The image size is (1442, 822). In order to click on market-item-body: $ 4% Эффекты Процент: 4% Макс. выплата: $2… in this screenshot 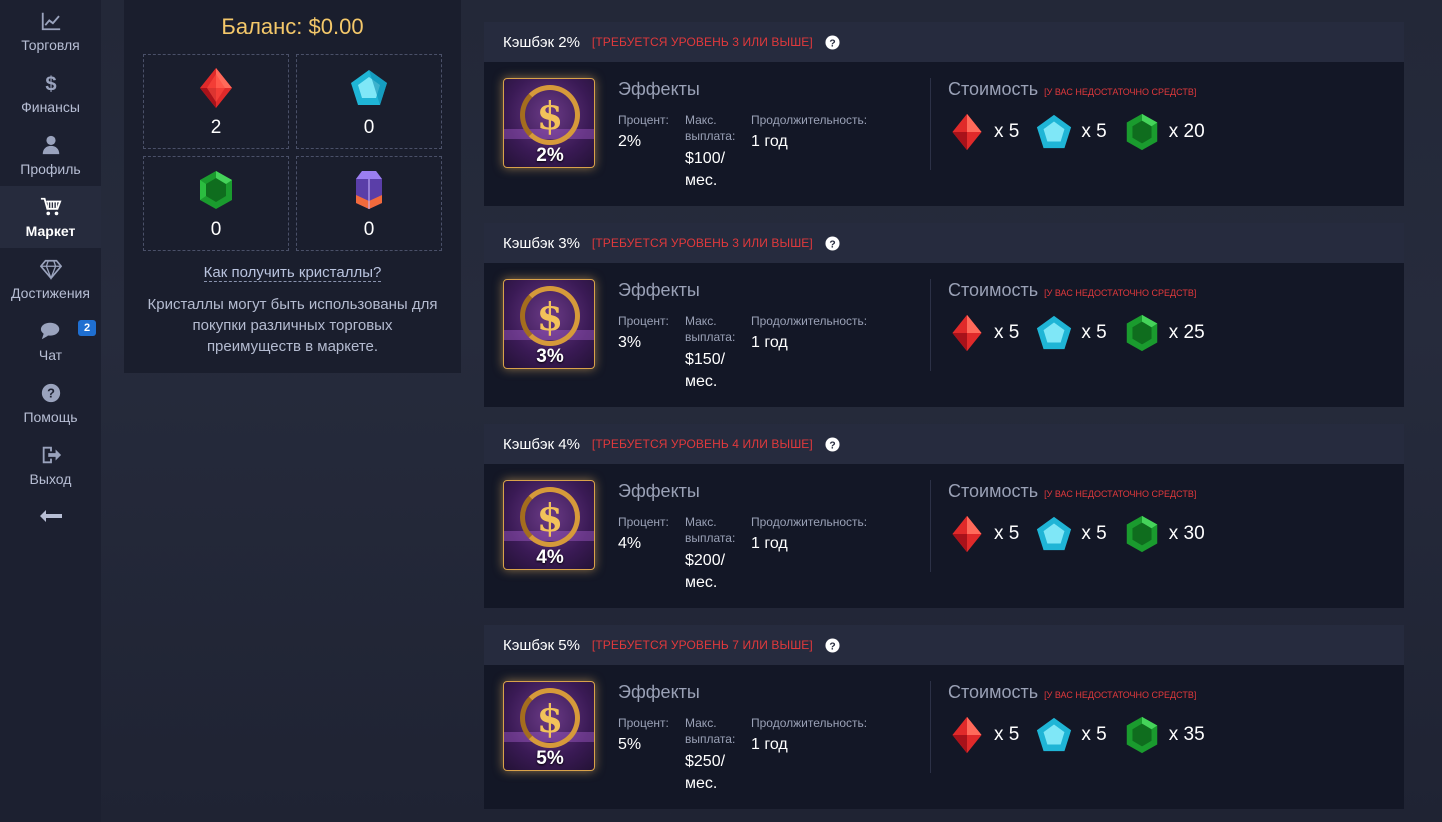, I will do `click(944, 536)`.